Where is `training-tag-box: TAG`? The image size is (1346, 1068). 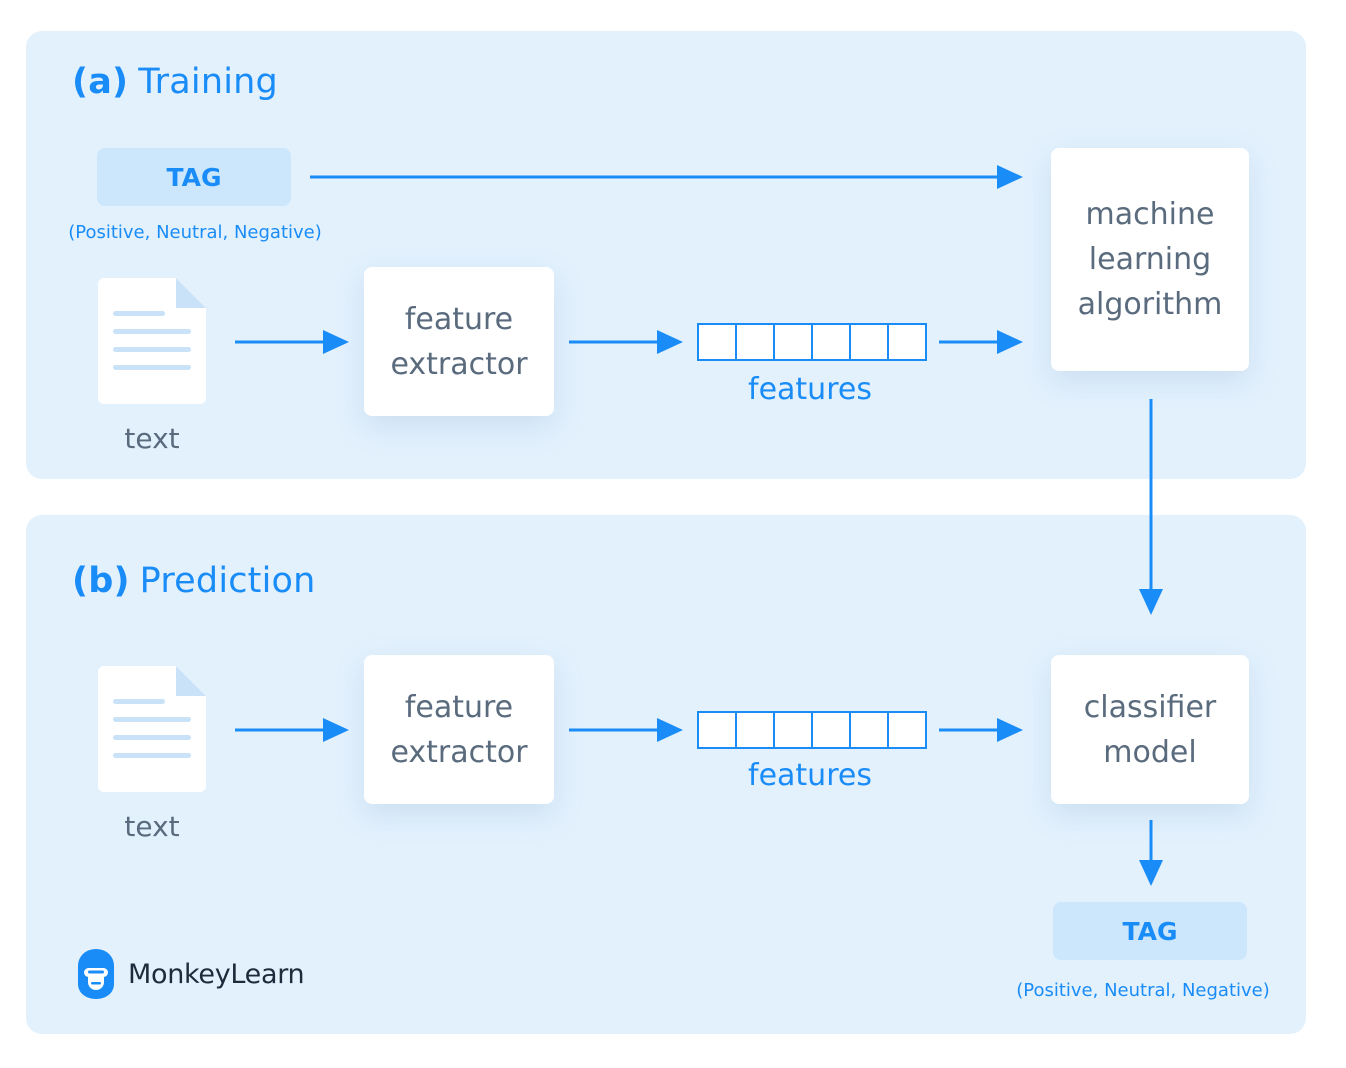
training-tag-box: TAG is located at coordinates (194, 177).